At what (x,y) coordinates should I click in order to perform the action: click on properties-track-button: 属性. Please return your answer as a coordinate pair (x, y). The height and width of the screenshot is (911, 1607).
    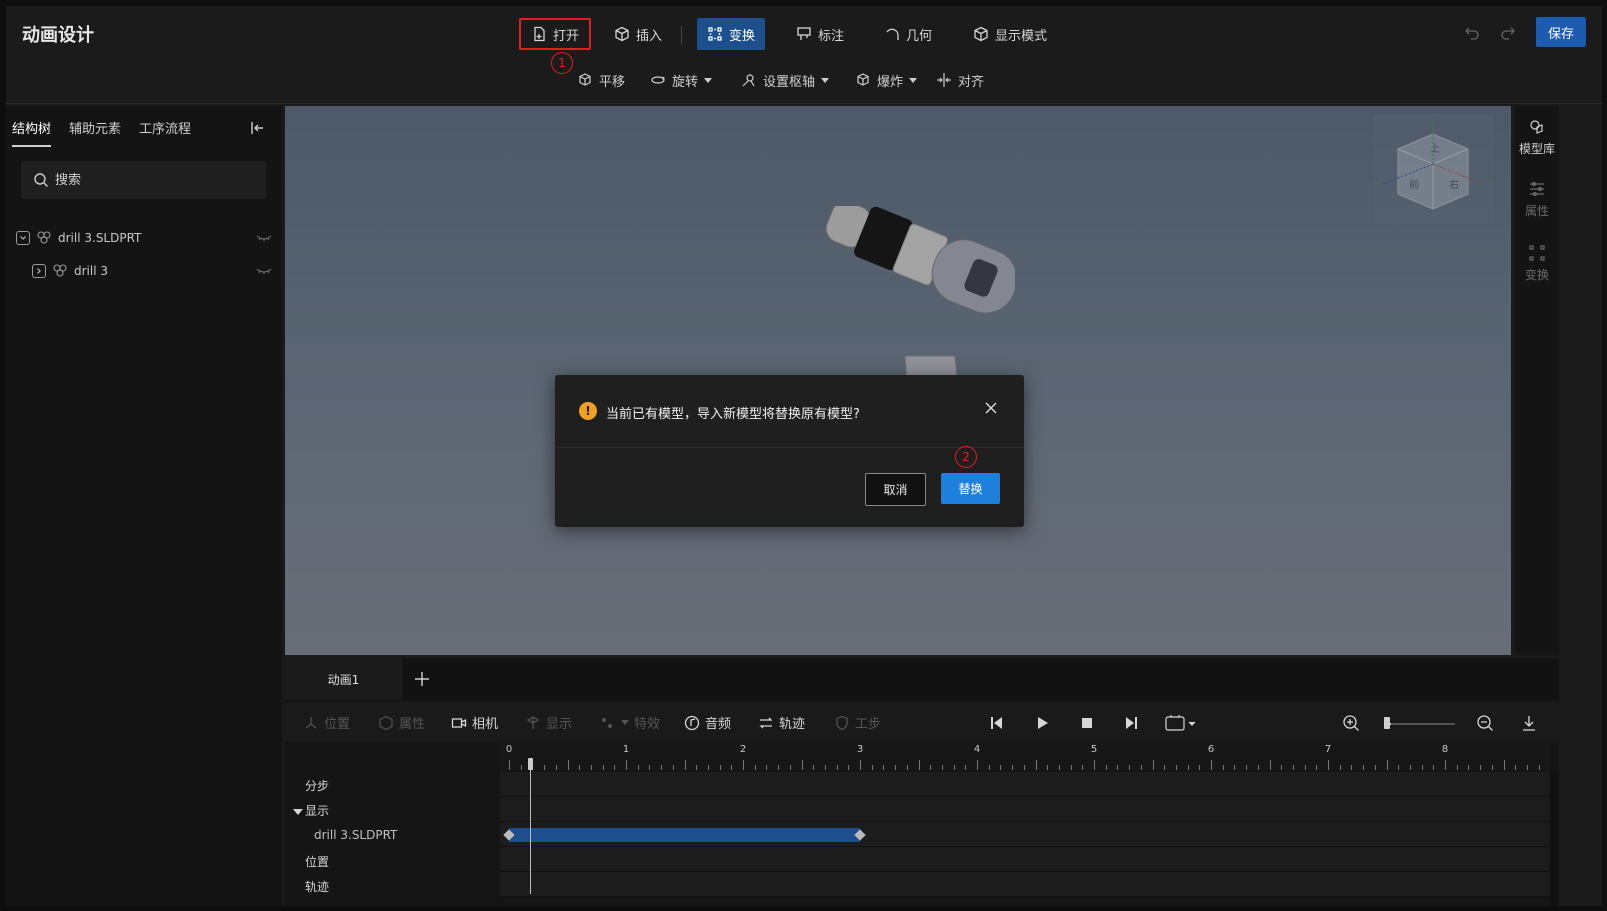
    Looking at the image, I should click on (401, 722).